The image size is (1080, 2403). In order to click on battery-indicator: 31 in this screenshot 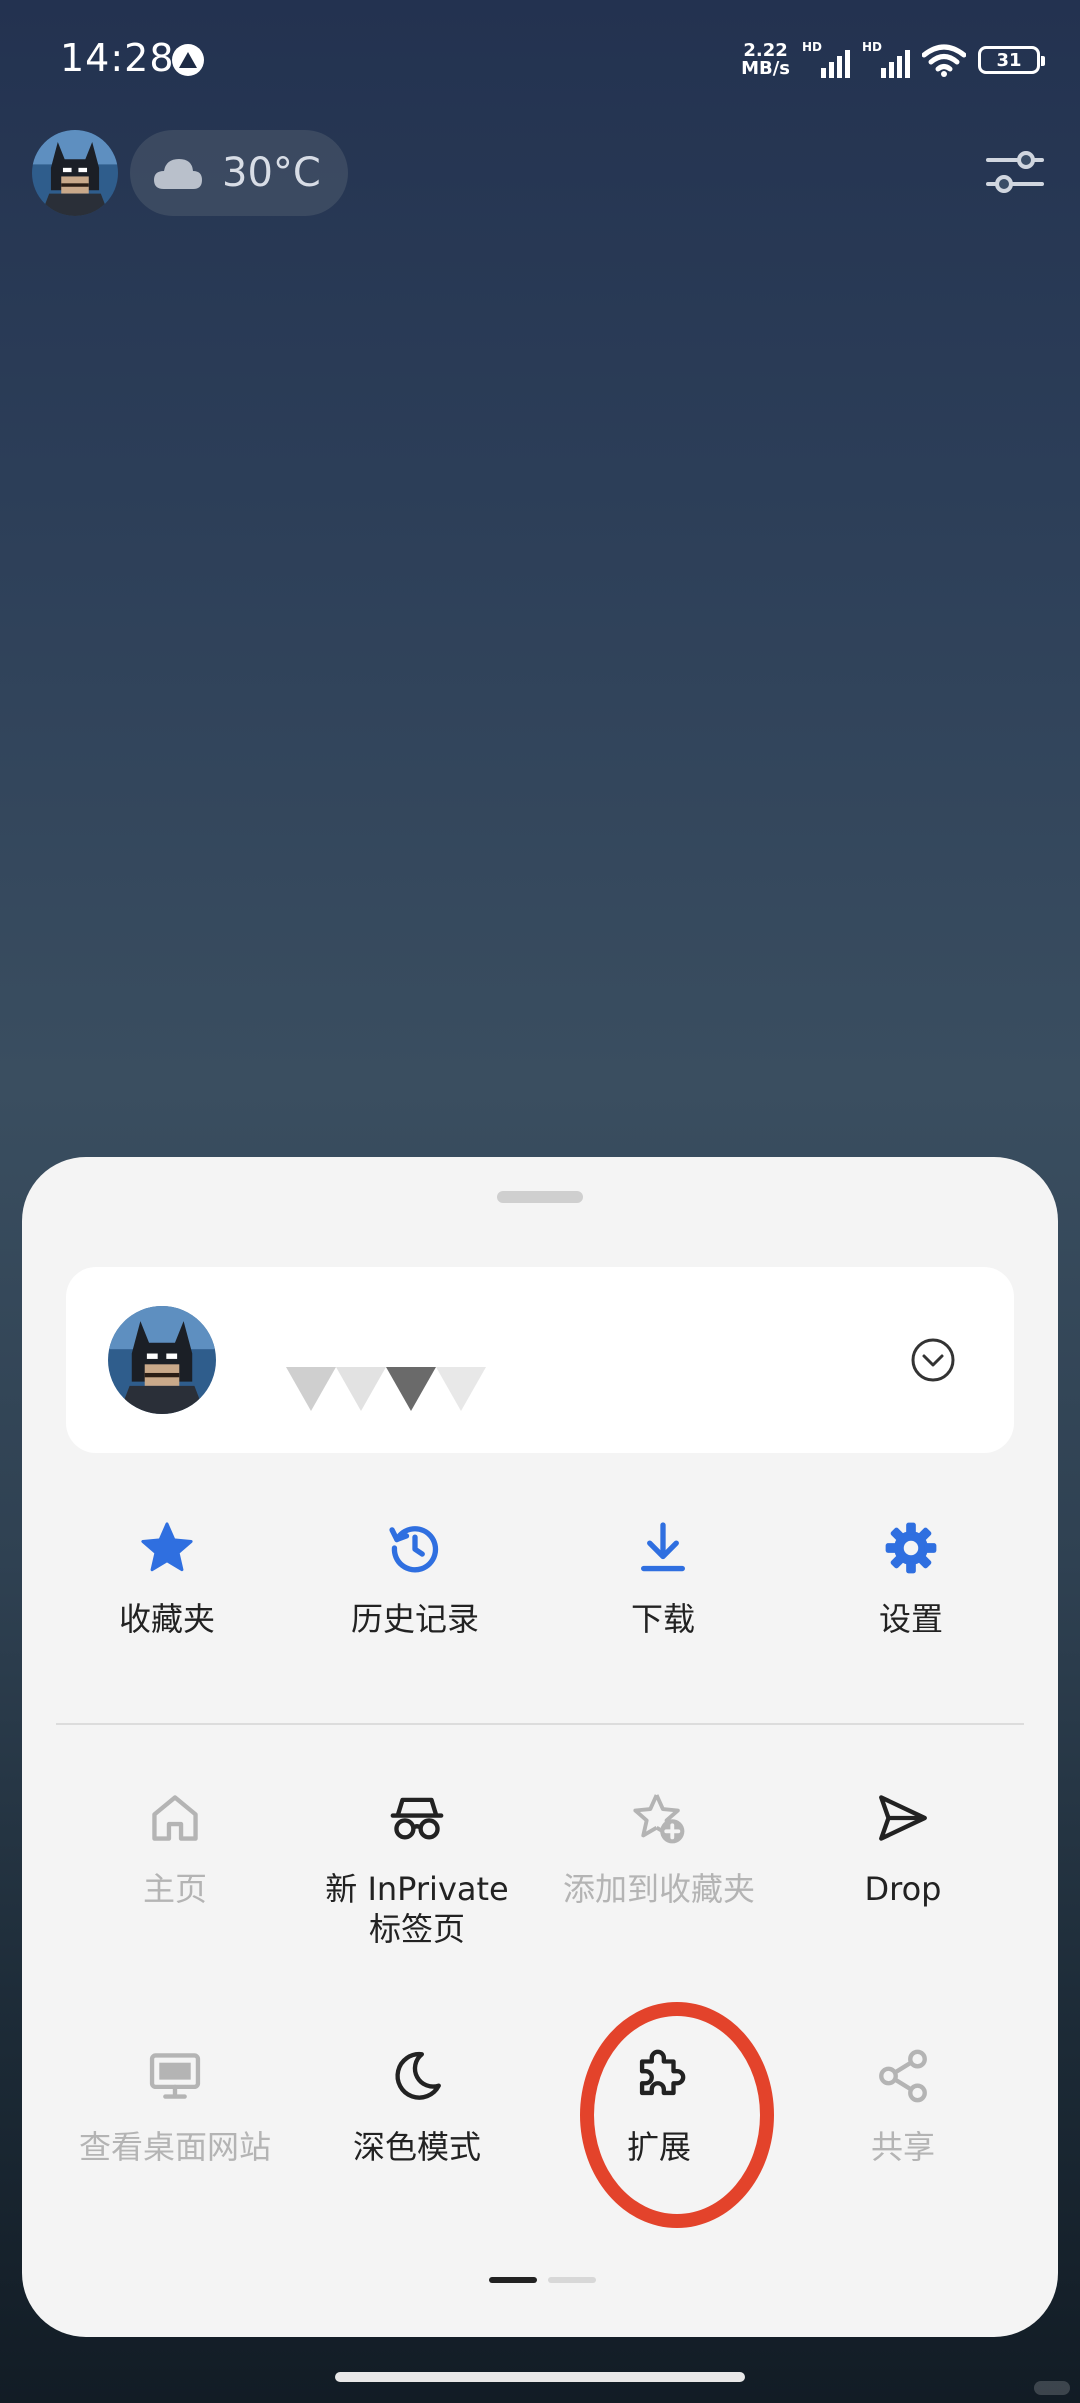, I will do `click(1011, 60)`.